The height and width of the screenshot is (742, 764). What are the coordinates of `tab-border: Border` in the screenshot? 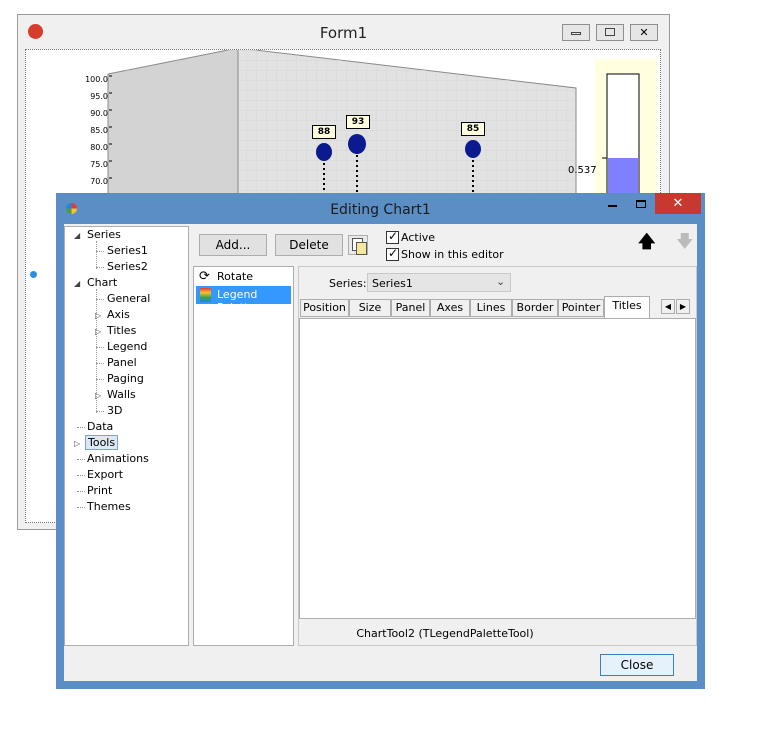 It's located at (535, 308).